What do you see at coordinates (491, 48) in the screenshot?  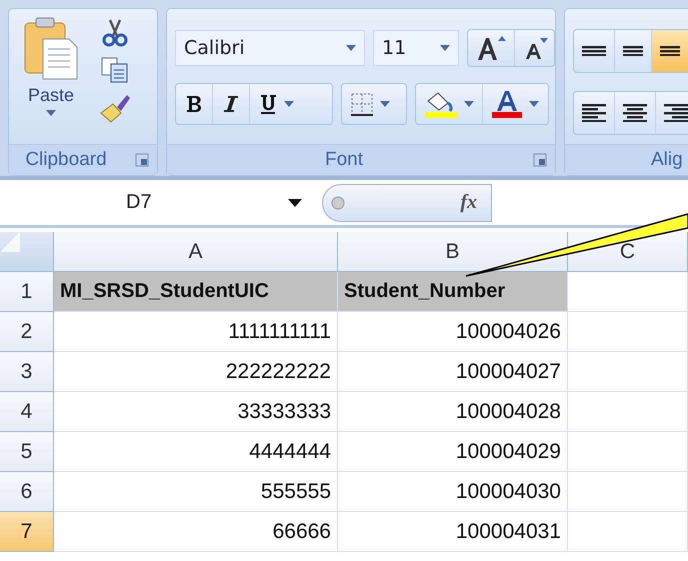 I see `grow-font-icon` at bounding box center [491, 48].